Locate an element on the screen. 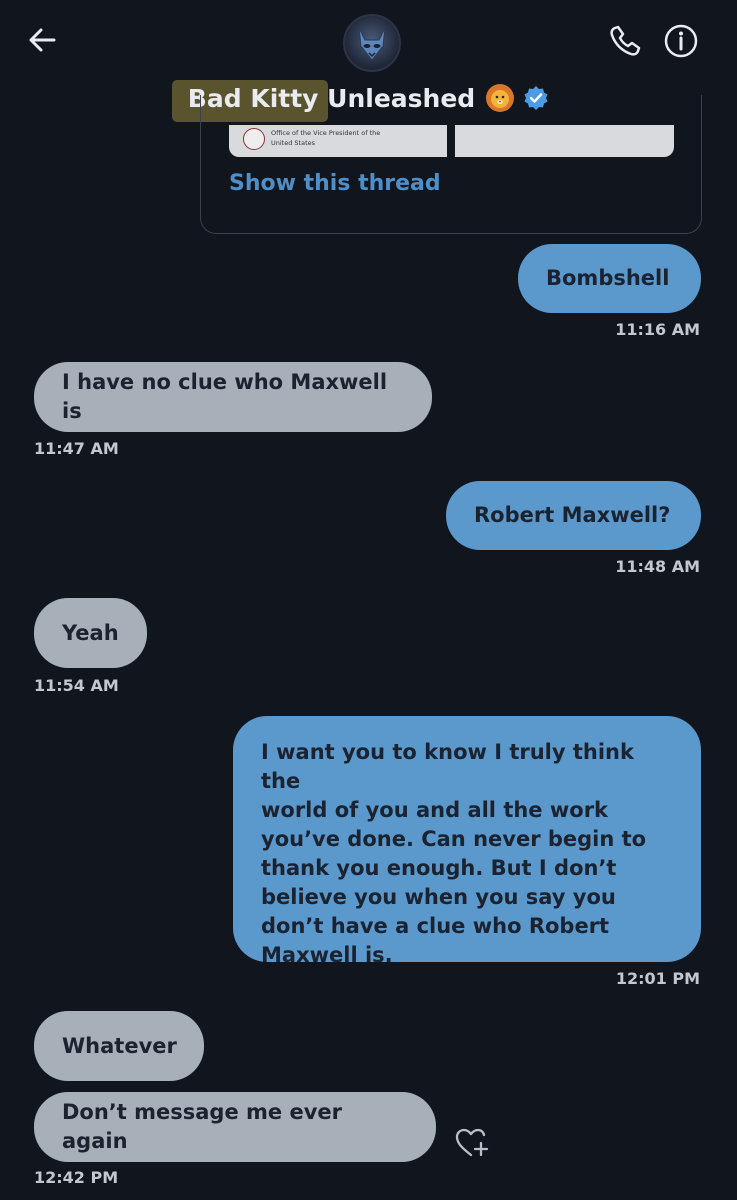 The height and width of the screenshot is (1200, 737). back-arrow-icon is located at coordinates (42, 40).